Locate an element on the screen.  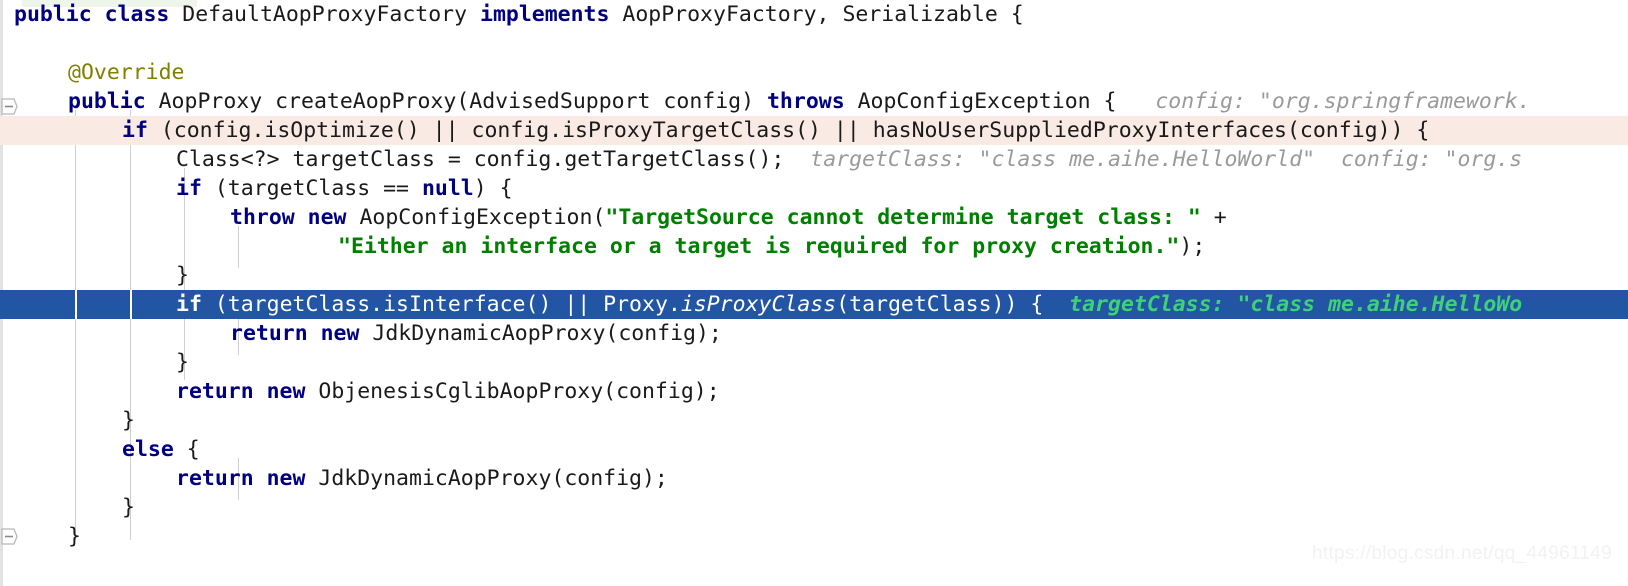
token-plain: AopConfigException( is located at coordinates (482, 217).